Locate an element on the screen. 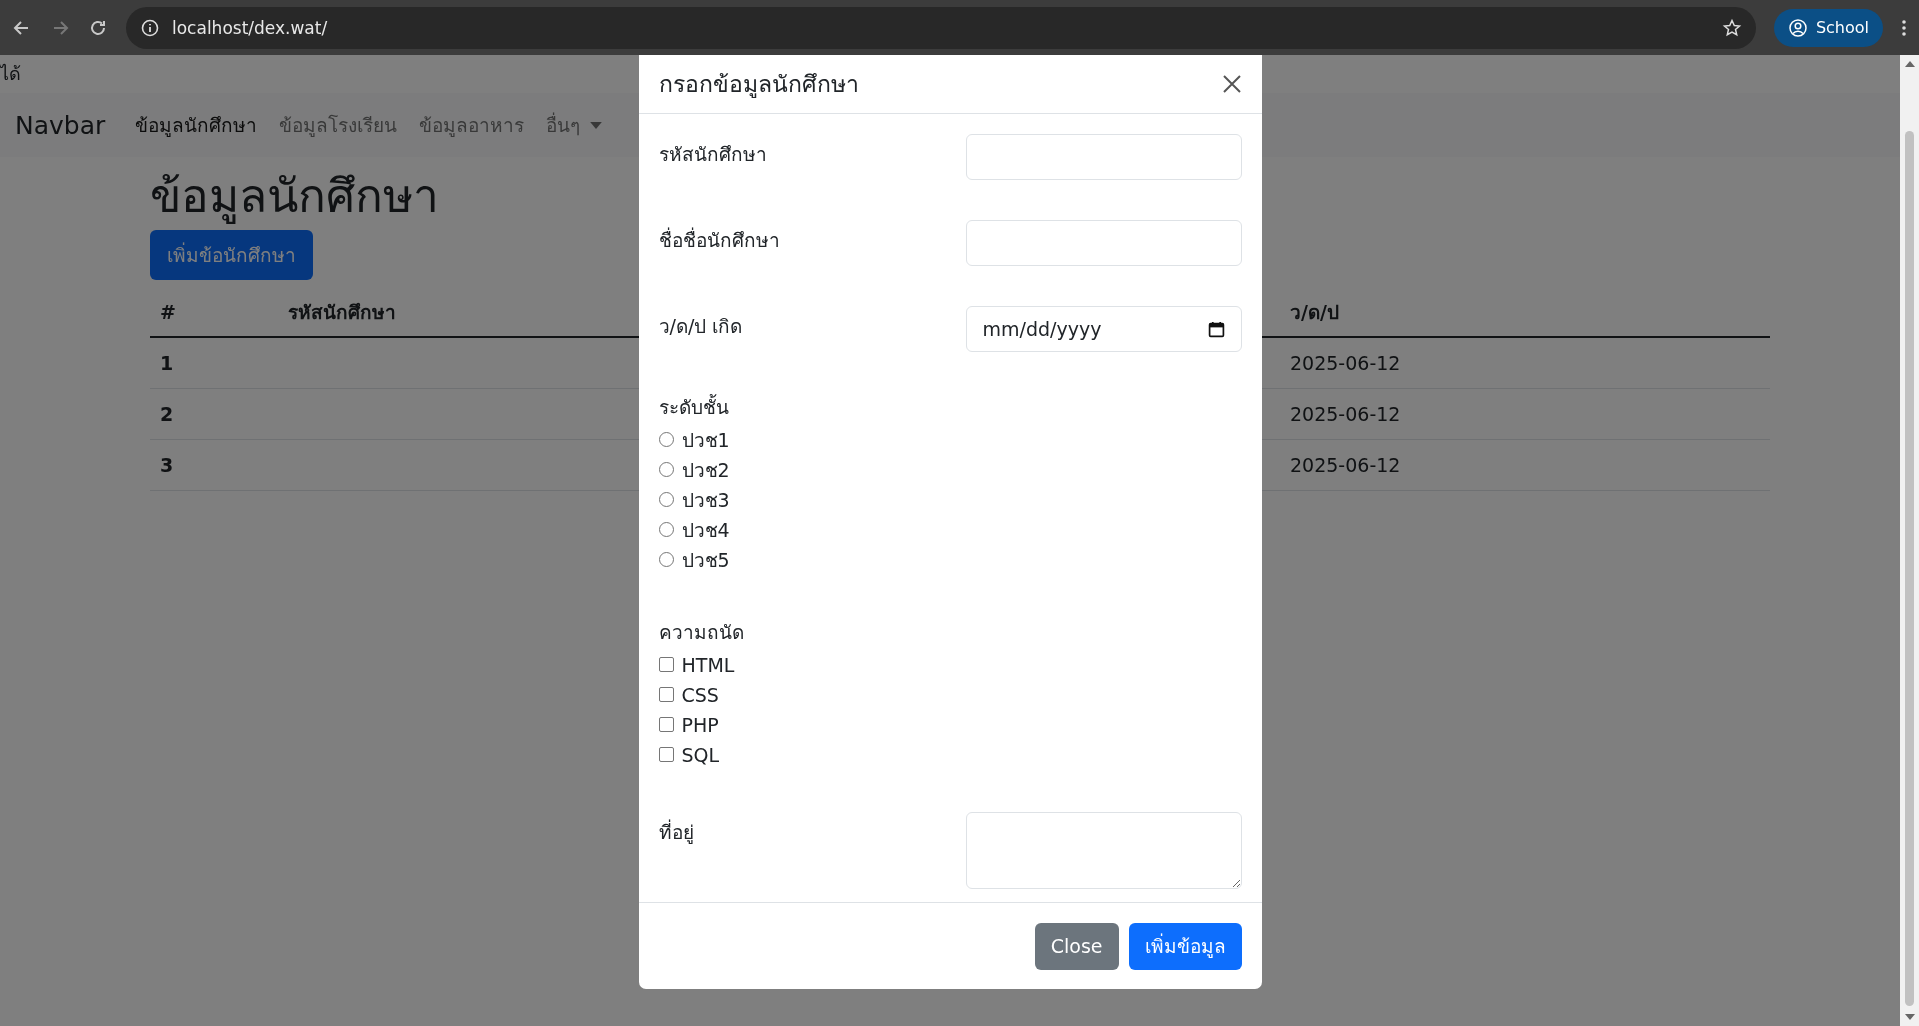 Image resolution: width=1919 pixels, height=1026 pixels. scroll-down-icon is located at coordinates (1909, 1017).